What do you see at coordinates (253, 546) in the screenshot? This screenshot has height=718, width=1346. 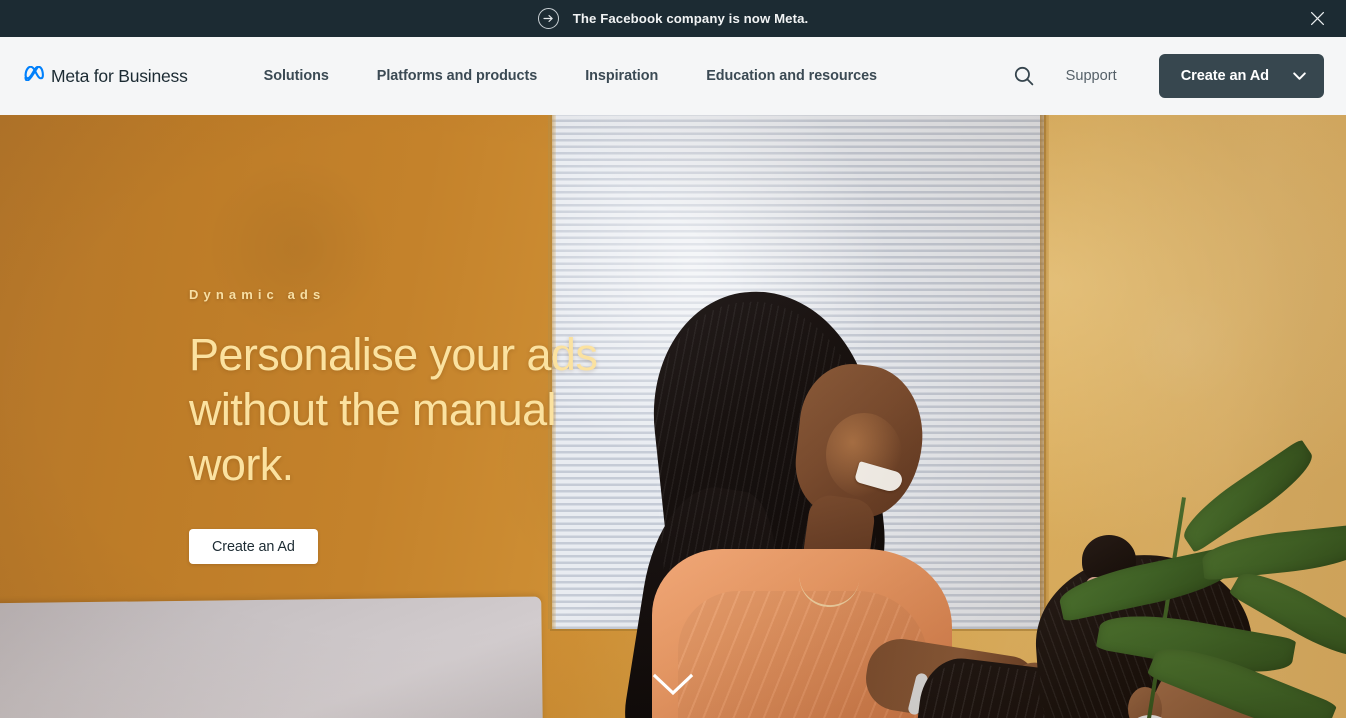 I see `hero-create-an-ad-button: Create an Ad` at bounding box center [253, 546].